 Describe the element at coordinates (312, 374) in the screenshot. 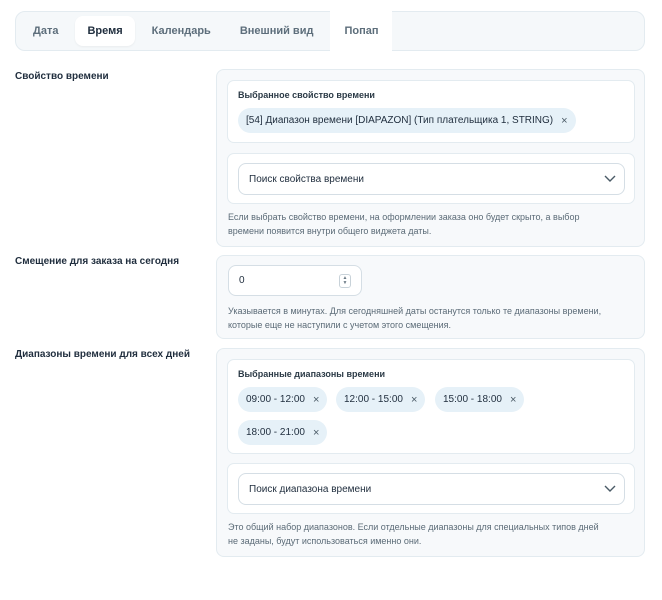

I see `selected-ranges-title: Выбранные диапазоны времени` at that location.